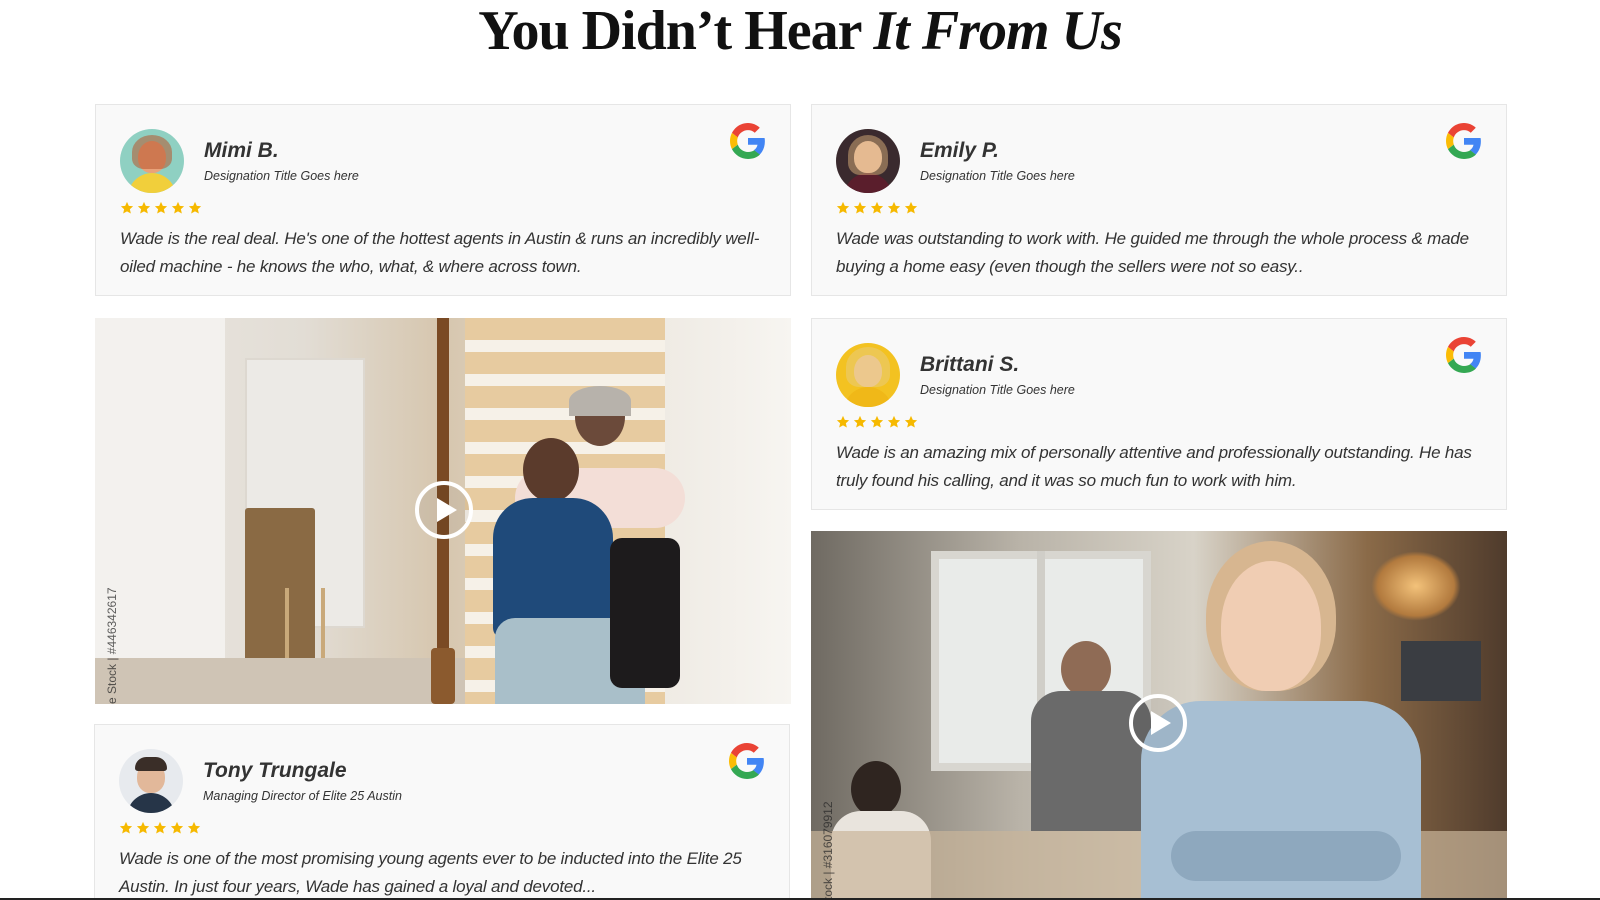 This screenshot has width=1600, height=900. I want to click on reviewer-name: Mimi B., so click(241, 150).